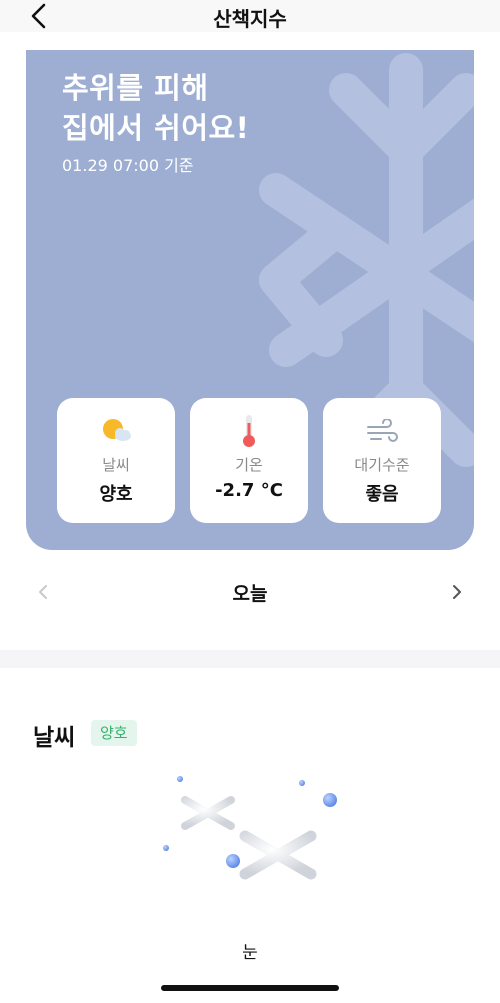 Image resolution: width=500 pixels, height=1003 pixels. What do you see at coordinates (382, 430) in the screenshot?
I see `wind-icon` at bounding box center [382, 430].